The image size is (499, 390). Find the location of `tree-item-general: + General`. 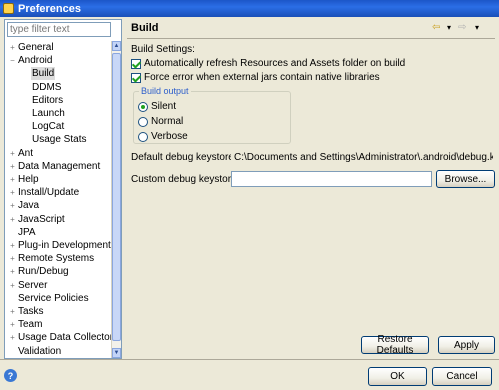

tree-item-general: + General is located at coordinates (31, 47).